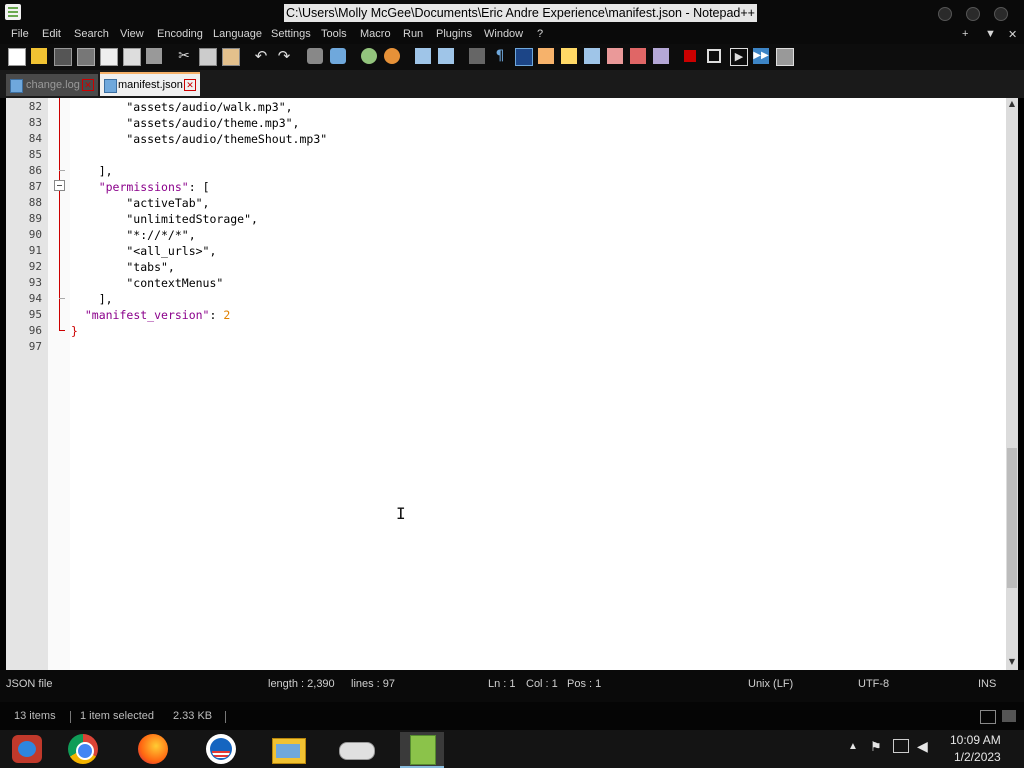 Image resolution: width=1024 pixels, height=768 pixels. What do you see at coordinates (109, 57) in the screenshot?
I see `close-file-icon` at bounding box center [109, 57].